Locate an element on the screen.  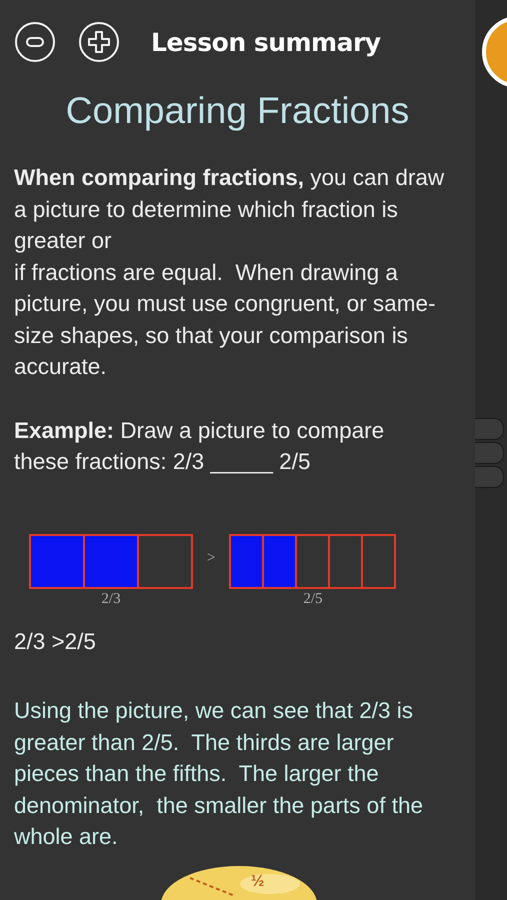
plus-icon is located at coordinates (99, 42).